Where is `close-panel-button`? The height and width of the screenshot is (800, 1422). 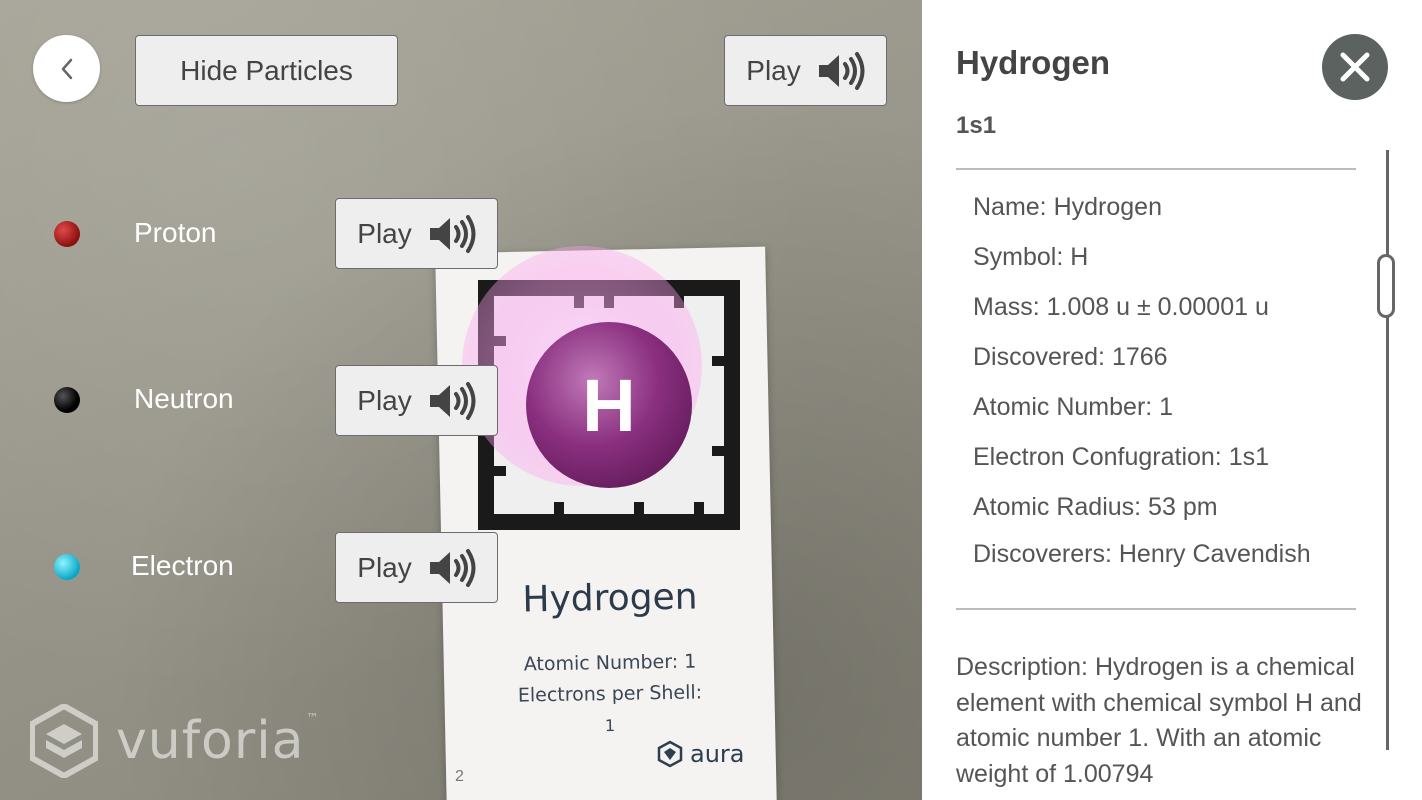 close-panel-button is located at coordinates (1355, 67).